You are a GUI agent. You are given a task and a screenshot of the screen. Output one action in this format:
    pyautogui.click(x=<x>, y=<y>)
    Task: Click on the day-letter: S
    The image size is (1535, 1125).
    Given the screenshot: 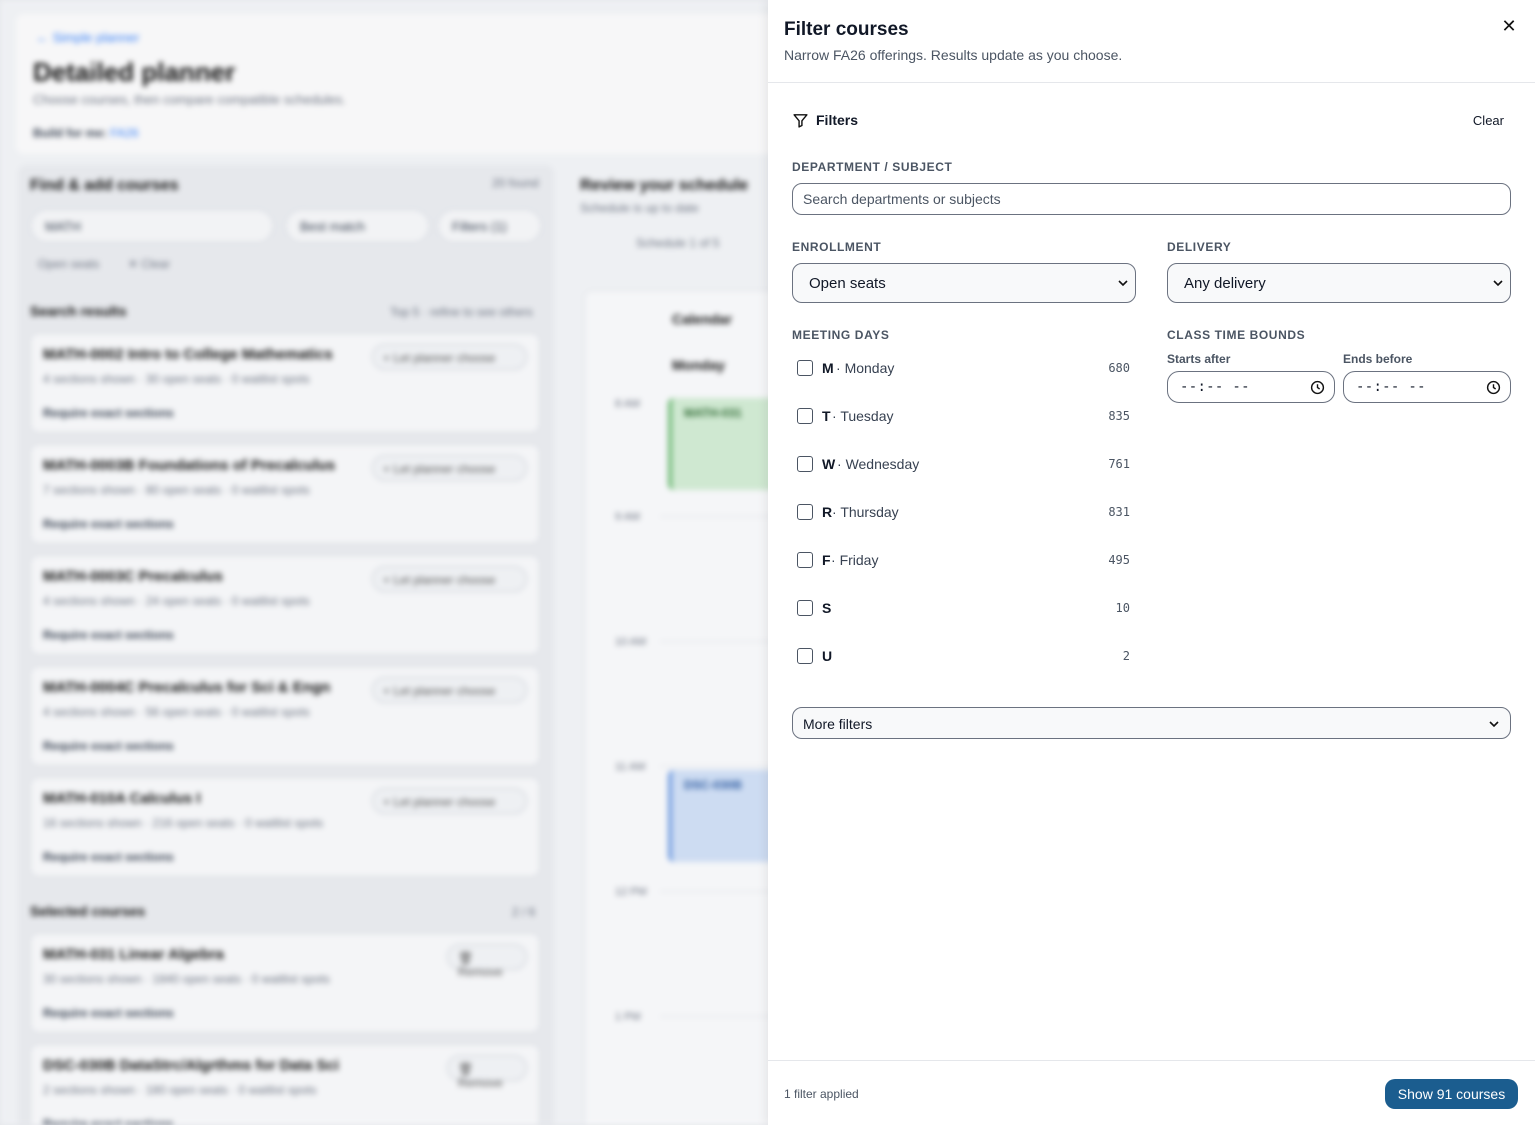 What is the action you would take?
    pyautogui.click(x=827, y=608)
    